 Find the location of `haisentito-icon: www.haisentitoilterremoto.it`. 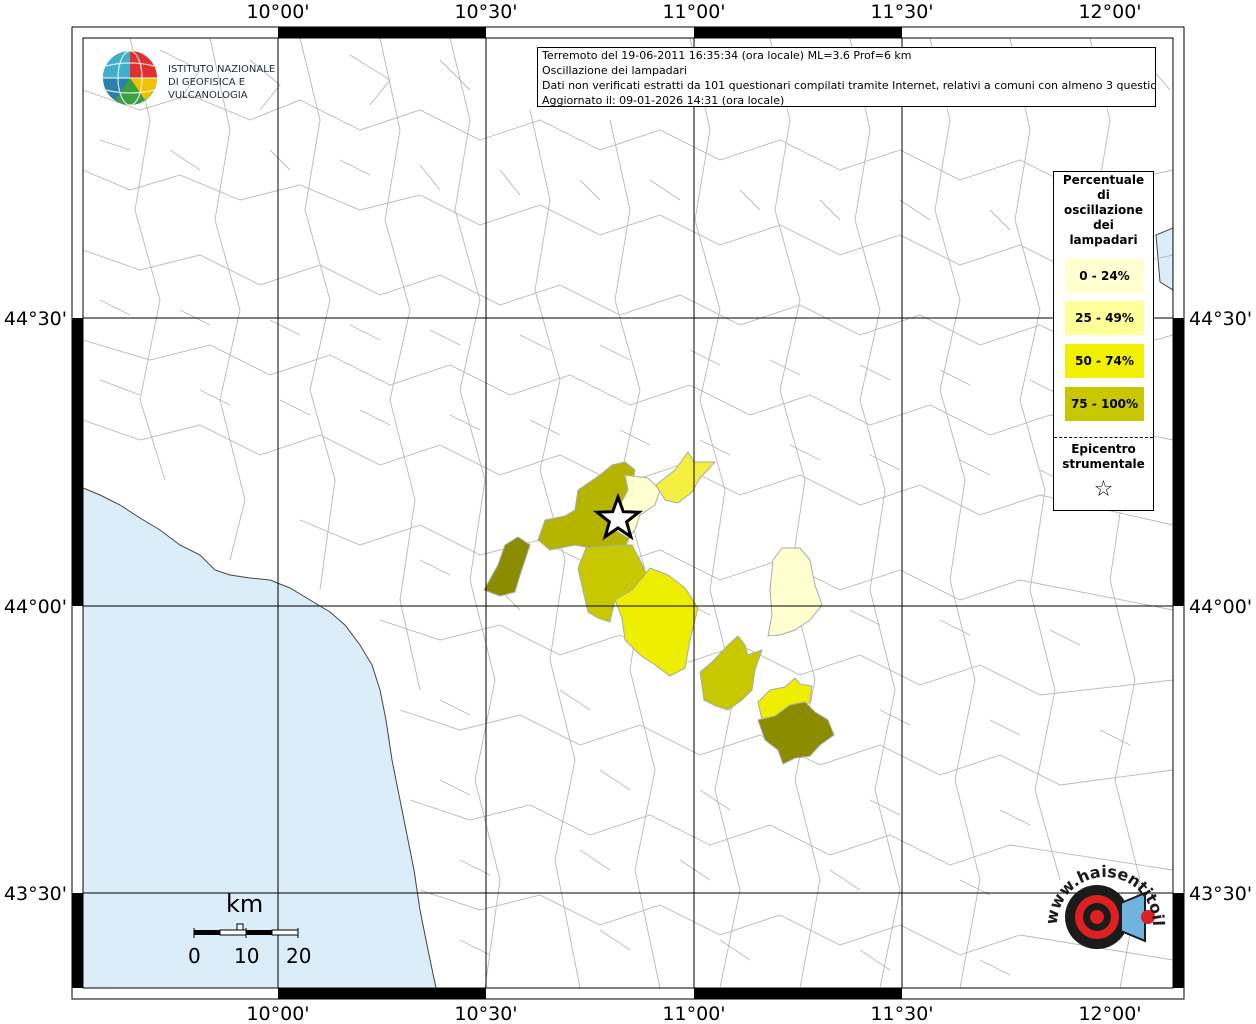

haisentito-icon: www.haisentitoilterremoto.it is located at coordinates (1096, 894).